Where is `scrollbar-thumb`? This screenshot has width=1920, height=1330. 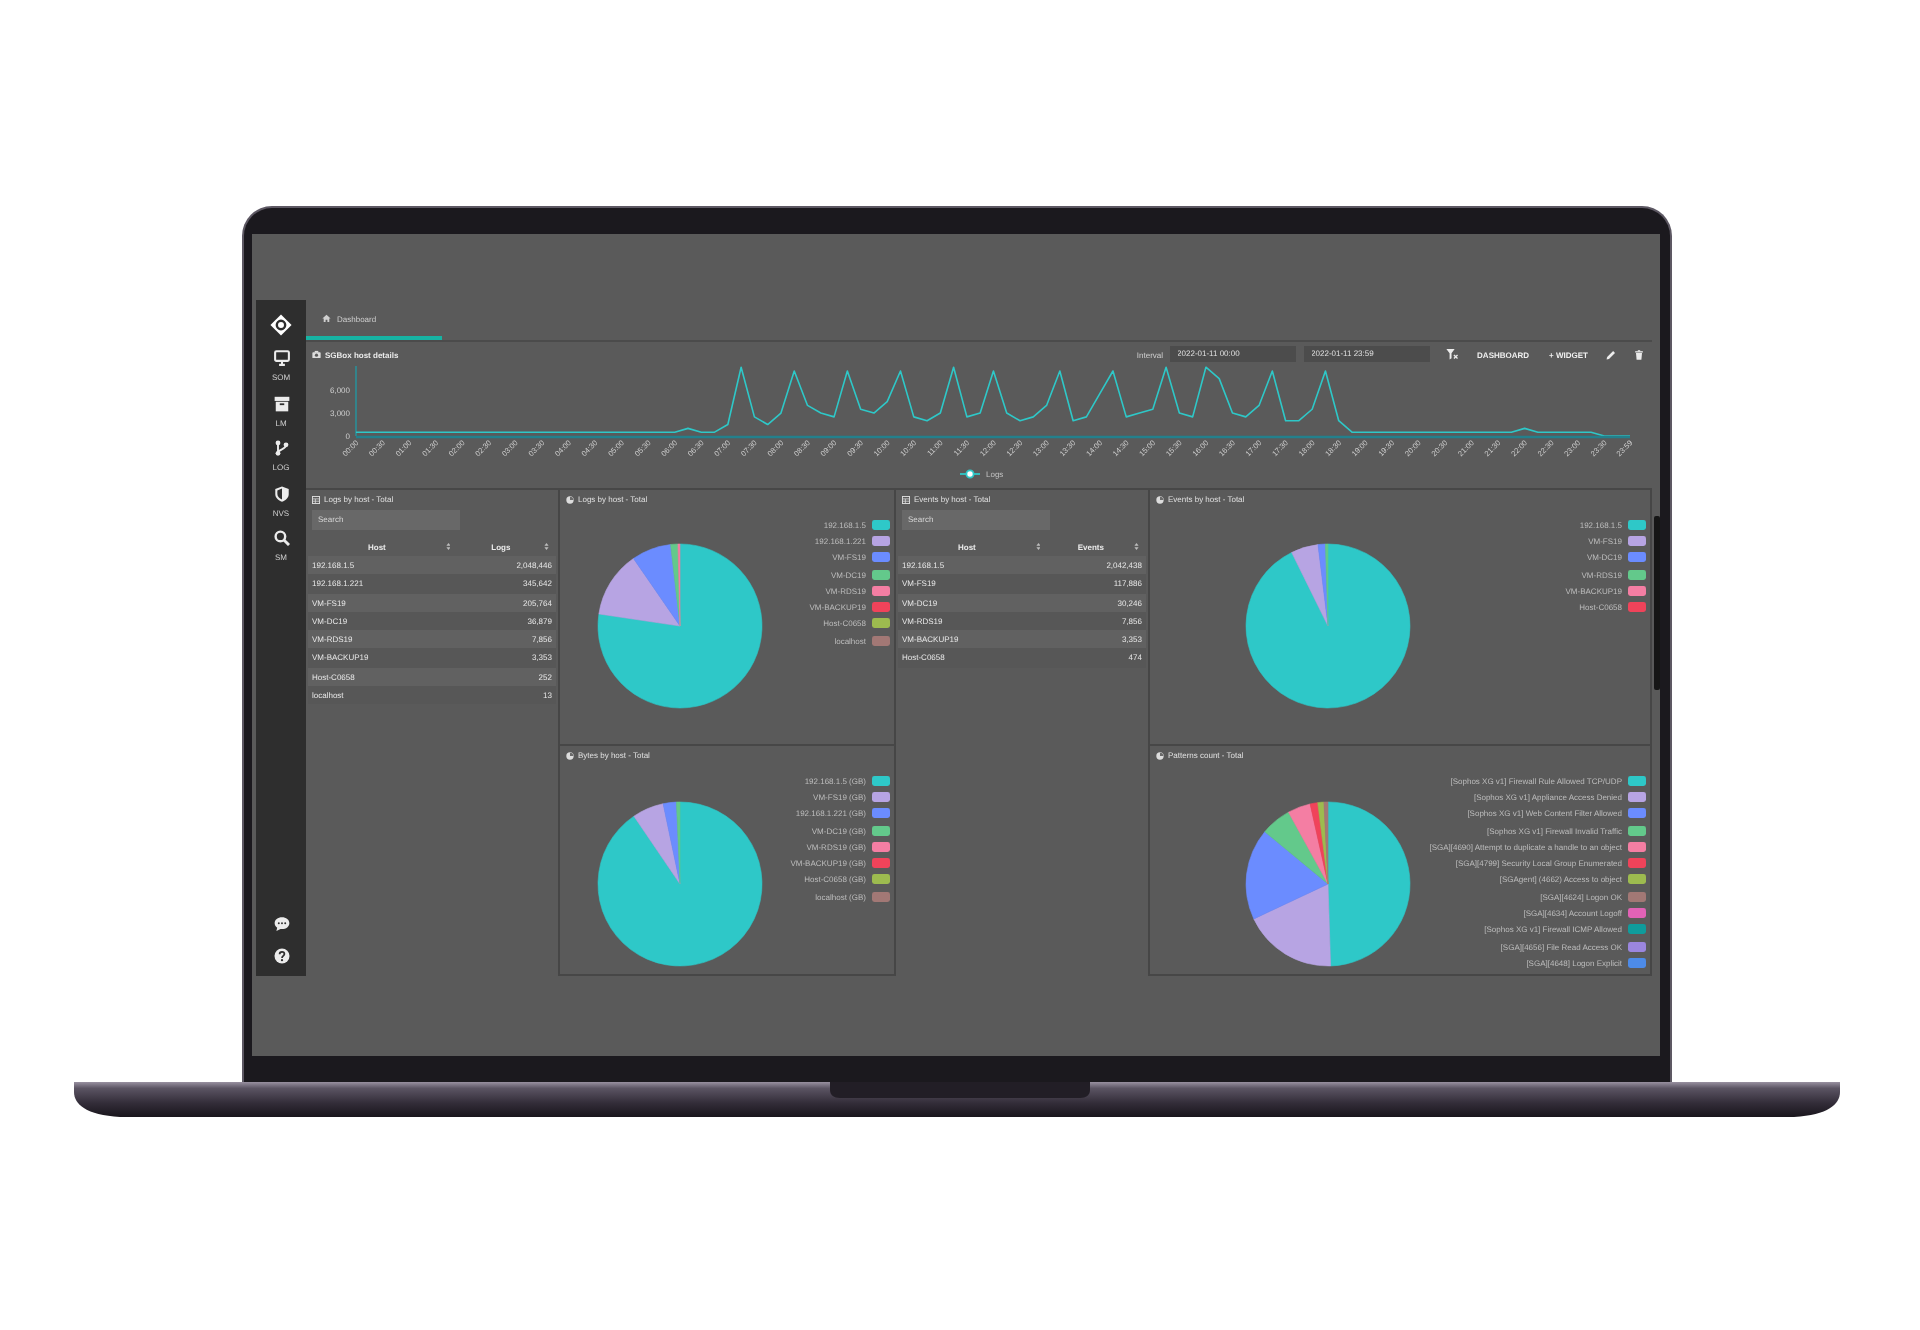 scrollbar-thumb is located at coordinates (1657, 603).